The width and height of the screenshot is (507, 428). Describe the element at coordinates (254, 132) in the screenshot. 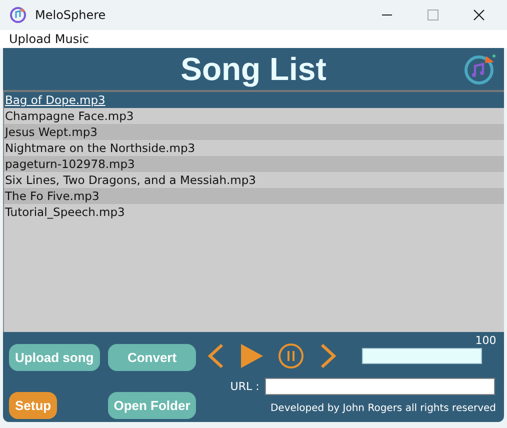

I see `song-item: Jesus Wept.mp3` at that location.